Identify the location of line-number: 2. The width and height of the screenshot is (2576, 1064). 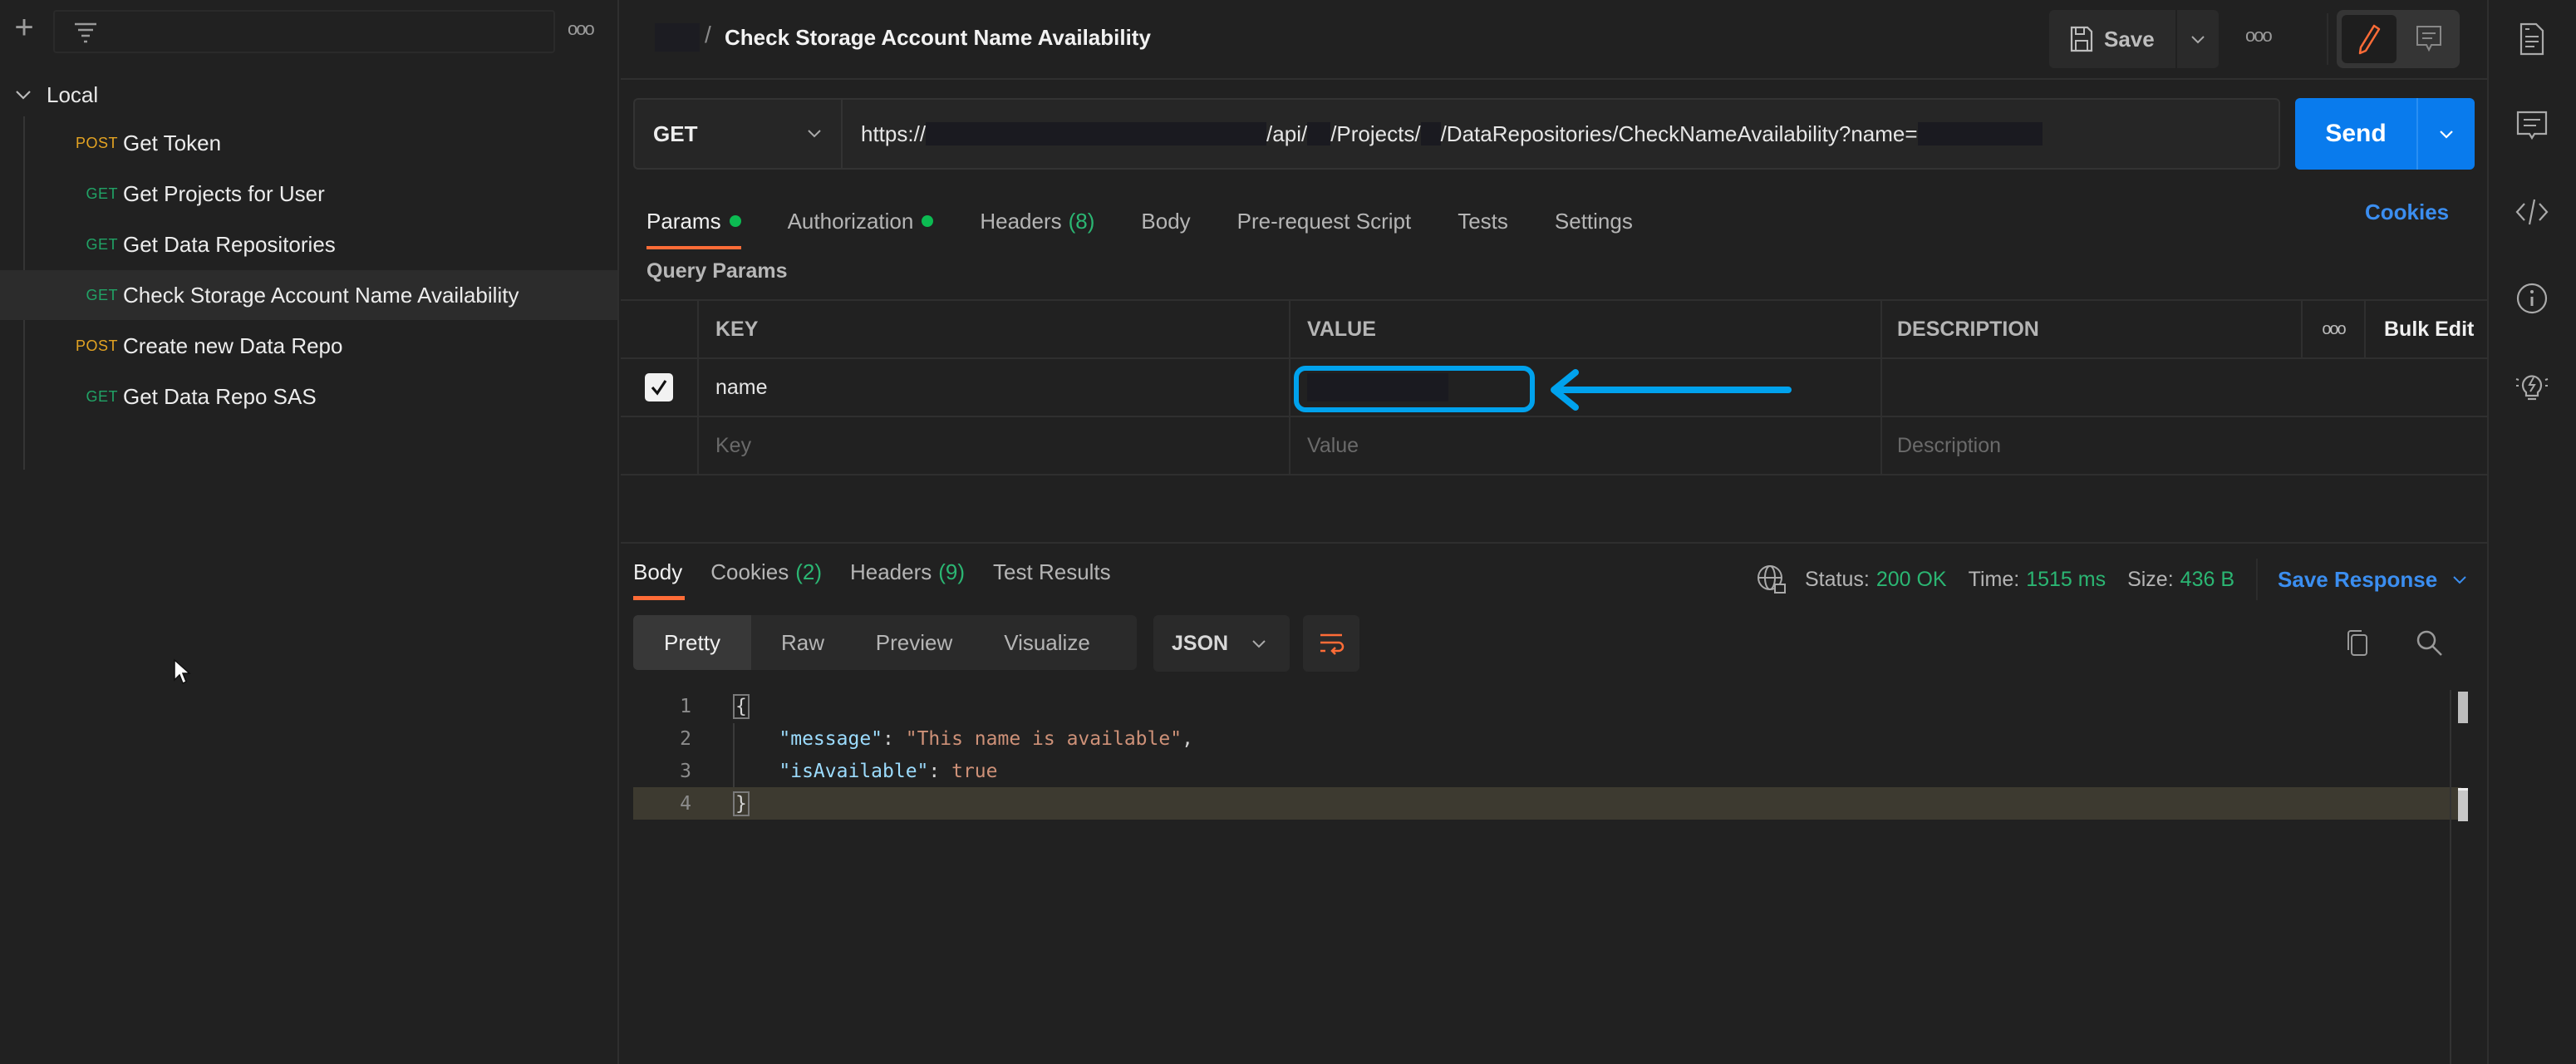
(685, 738).